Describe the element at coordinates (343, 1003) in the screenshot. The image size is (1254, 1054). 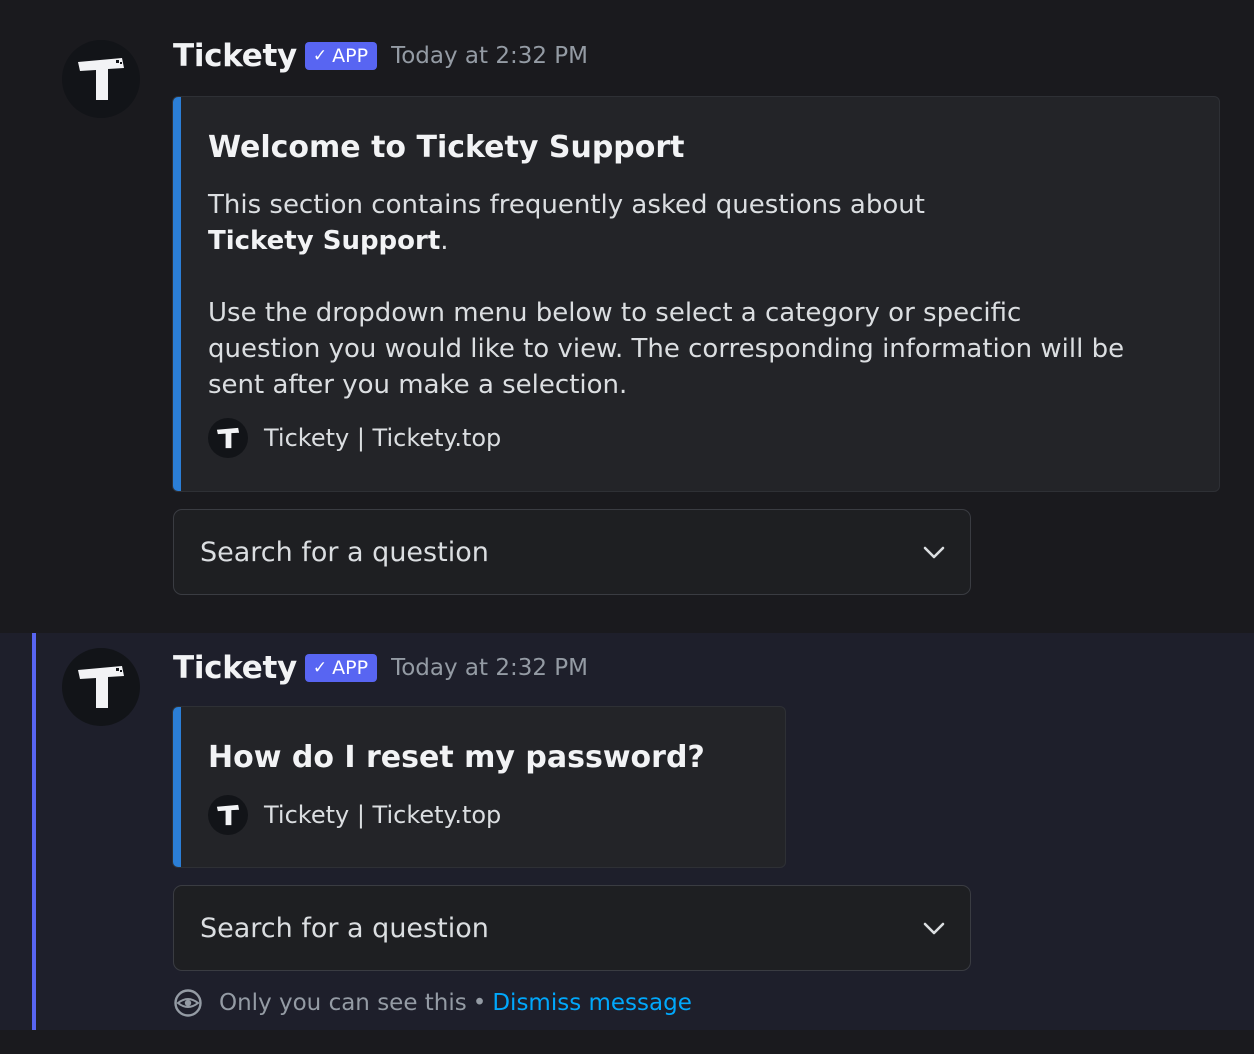
I see `ephemeral-notice-text: Only you can see this` at that location.